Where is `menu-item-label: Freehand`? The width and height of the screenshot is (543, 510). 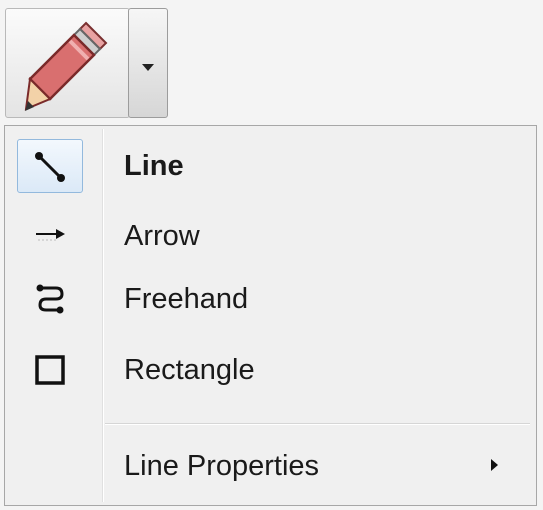
menu-item-label: Freehand is located at coordinates (186, 299).